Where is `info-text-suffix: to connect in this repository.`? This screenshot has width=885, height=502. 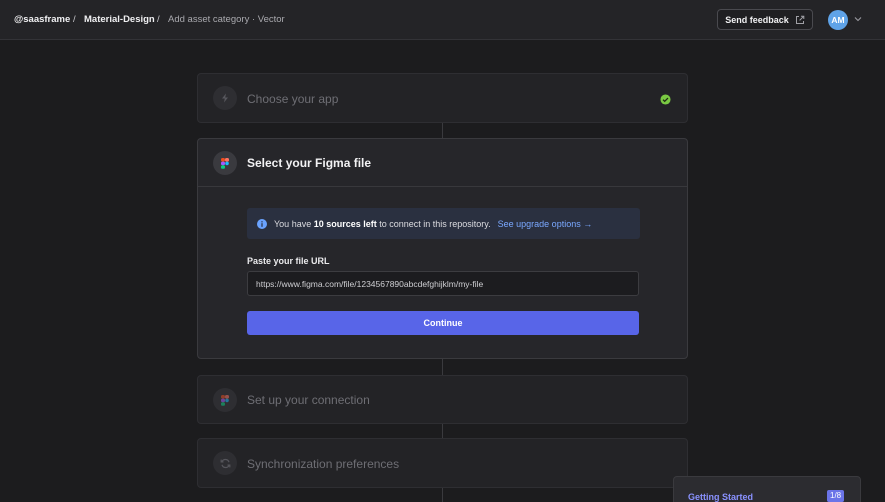
info-text-suffix: to connect in this repository. is located at coordinates (433, 223).